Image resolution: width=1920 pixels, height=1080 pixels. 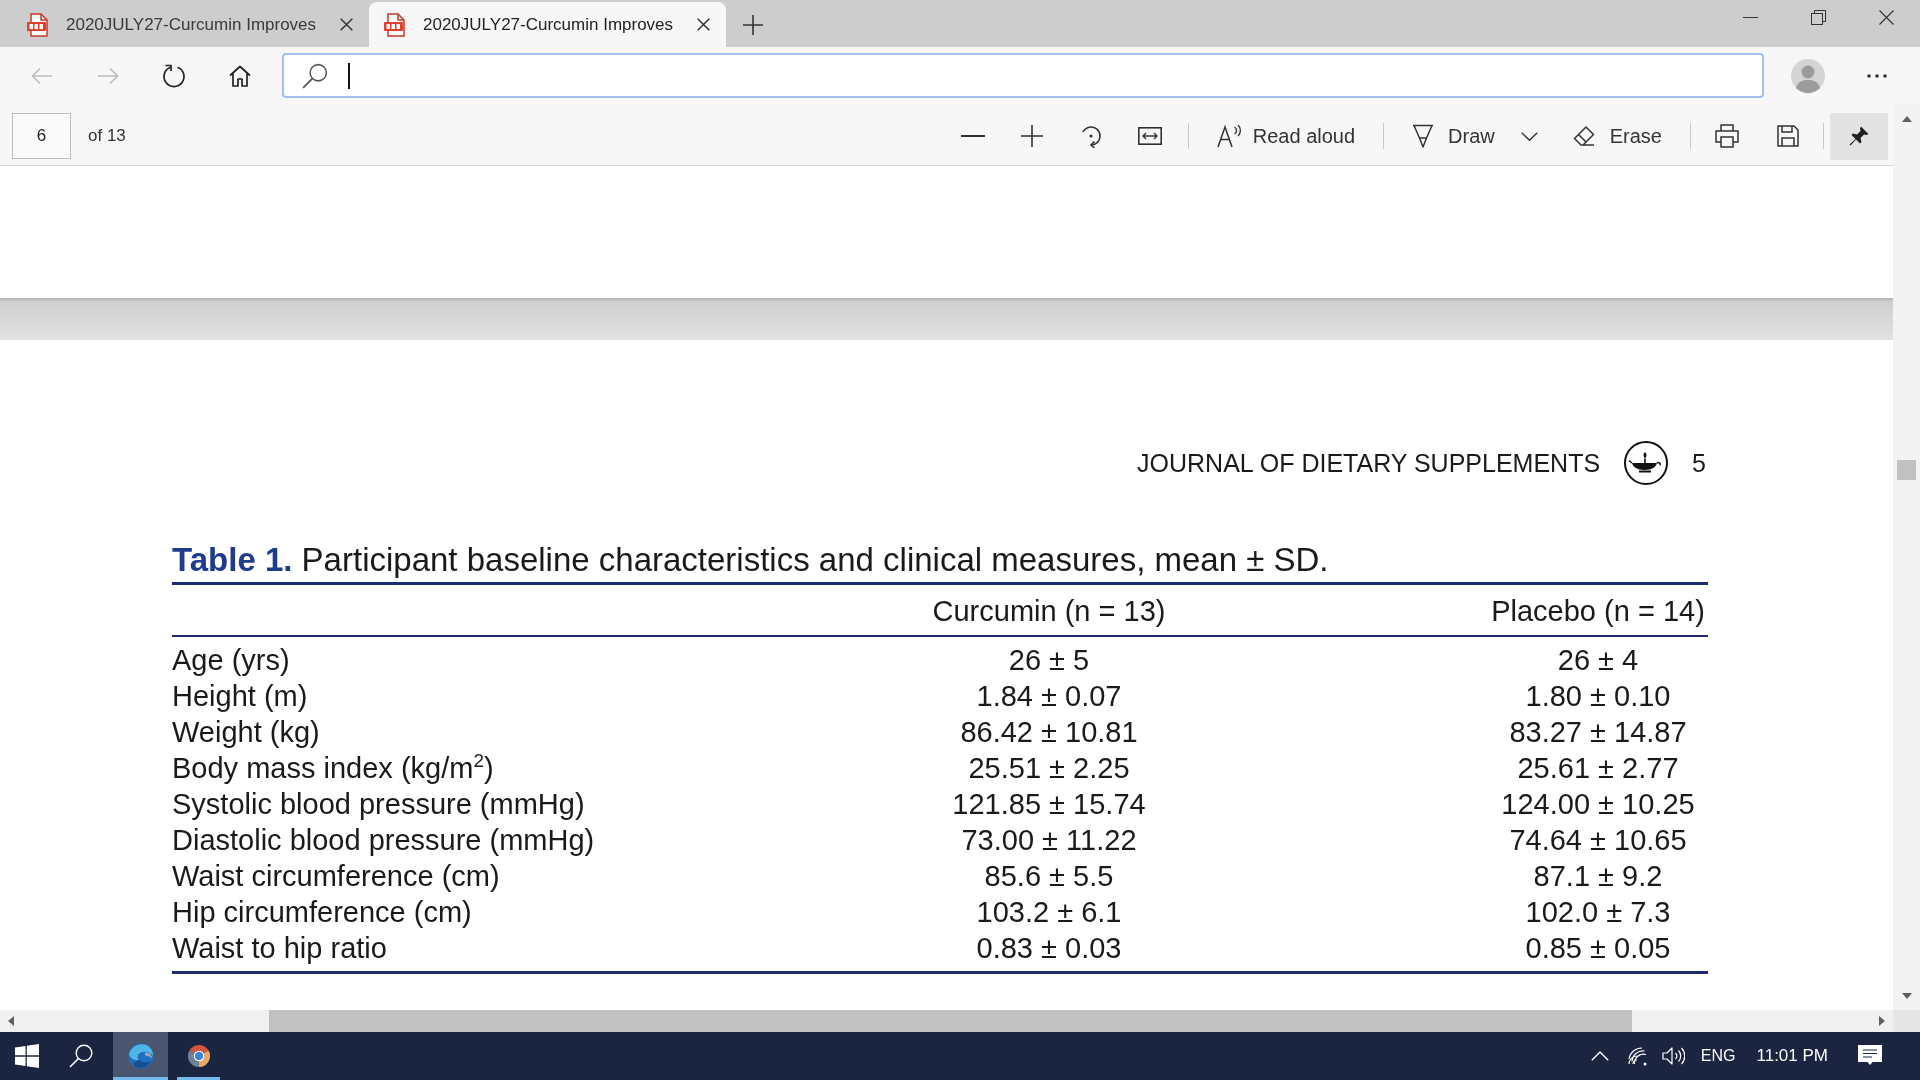 I want to click on lamp-logo-icon, so click(x=1646, y=463).